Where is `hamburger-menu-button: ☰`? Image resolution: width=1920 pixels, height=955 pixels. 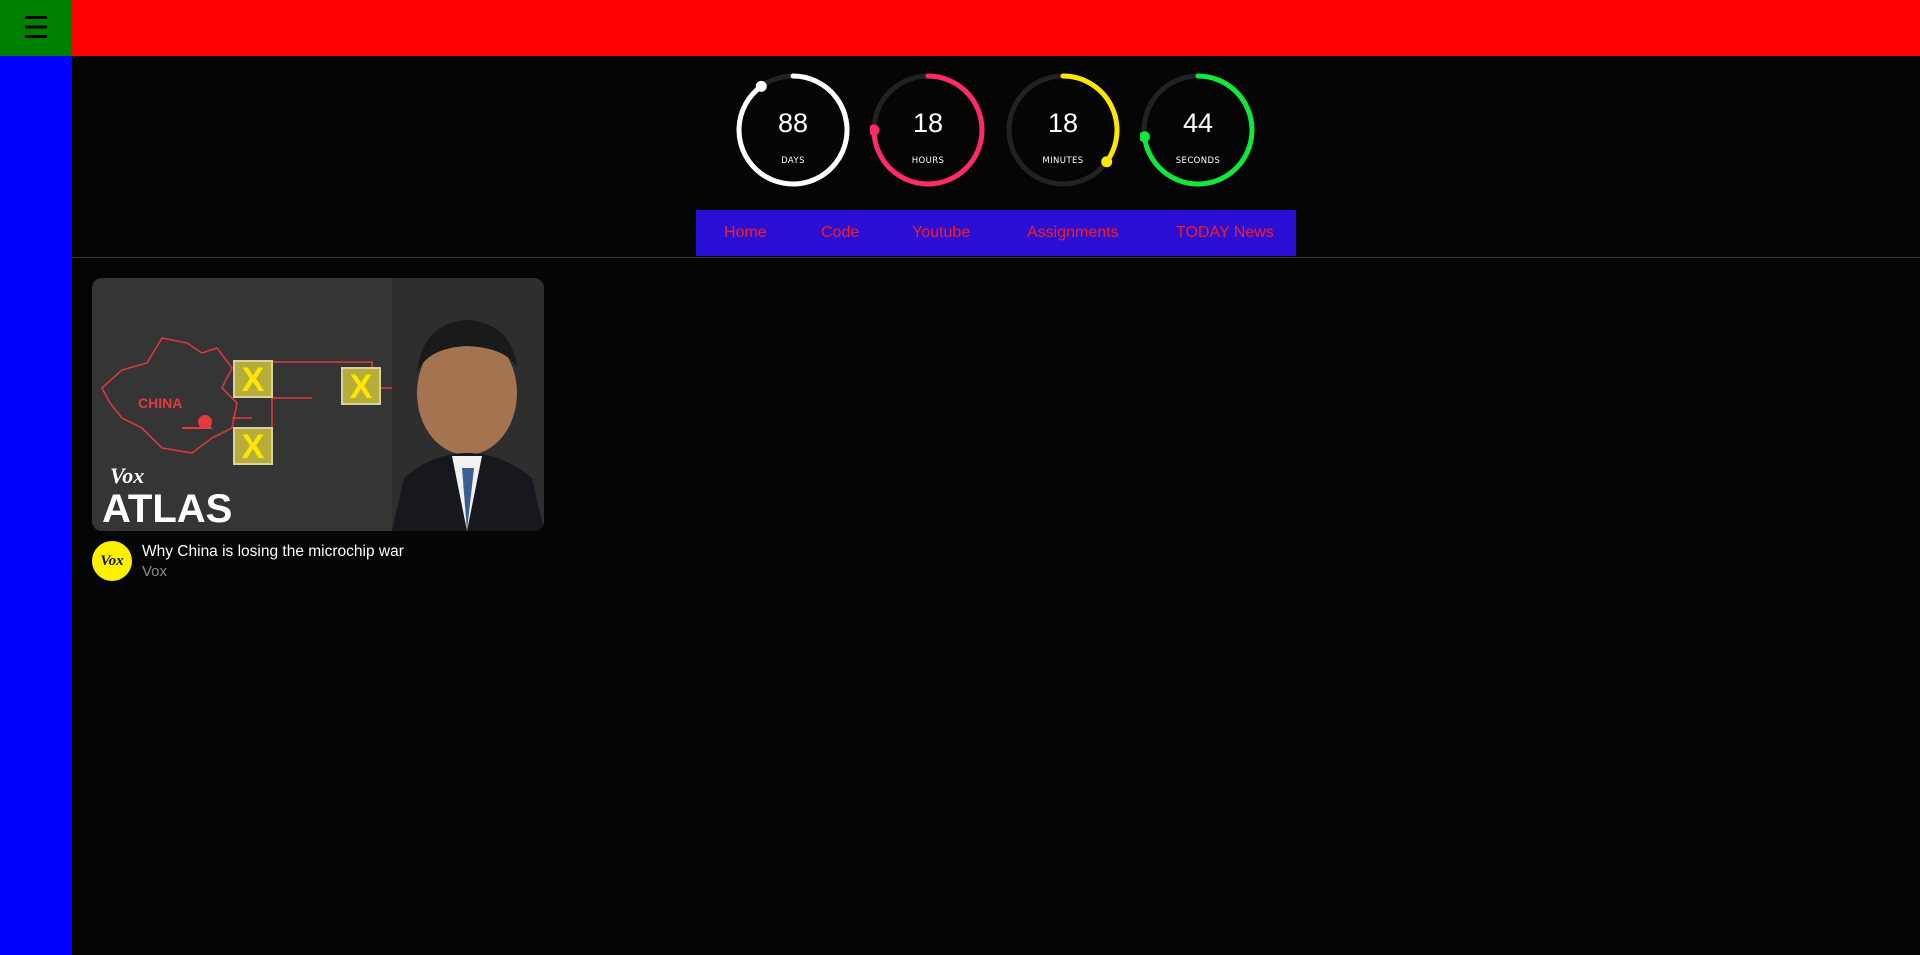
hamburger-menu-button: ☰ is located at coordinates (36, 28).